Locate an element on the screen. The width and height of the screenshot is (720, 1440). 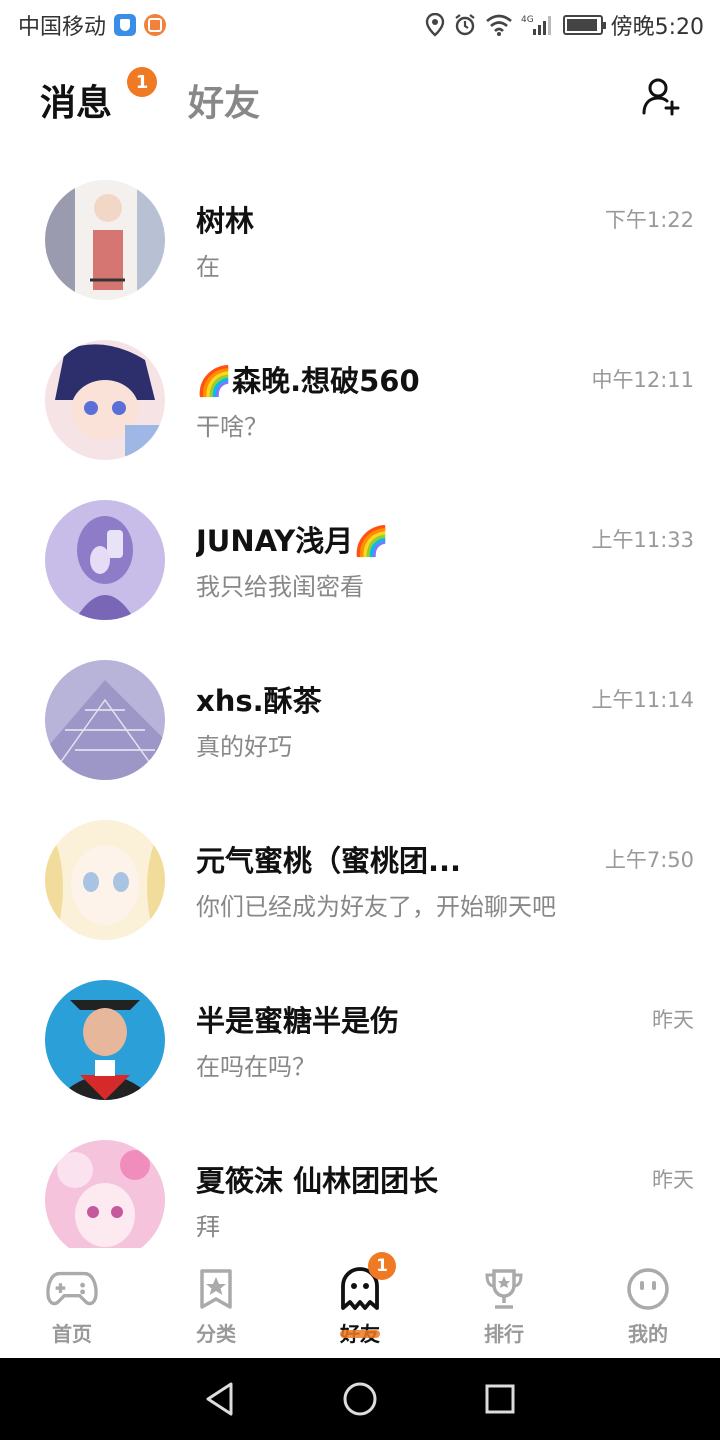
add-user-icon is located at coordinates (661, 97).